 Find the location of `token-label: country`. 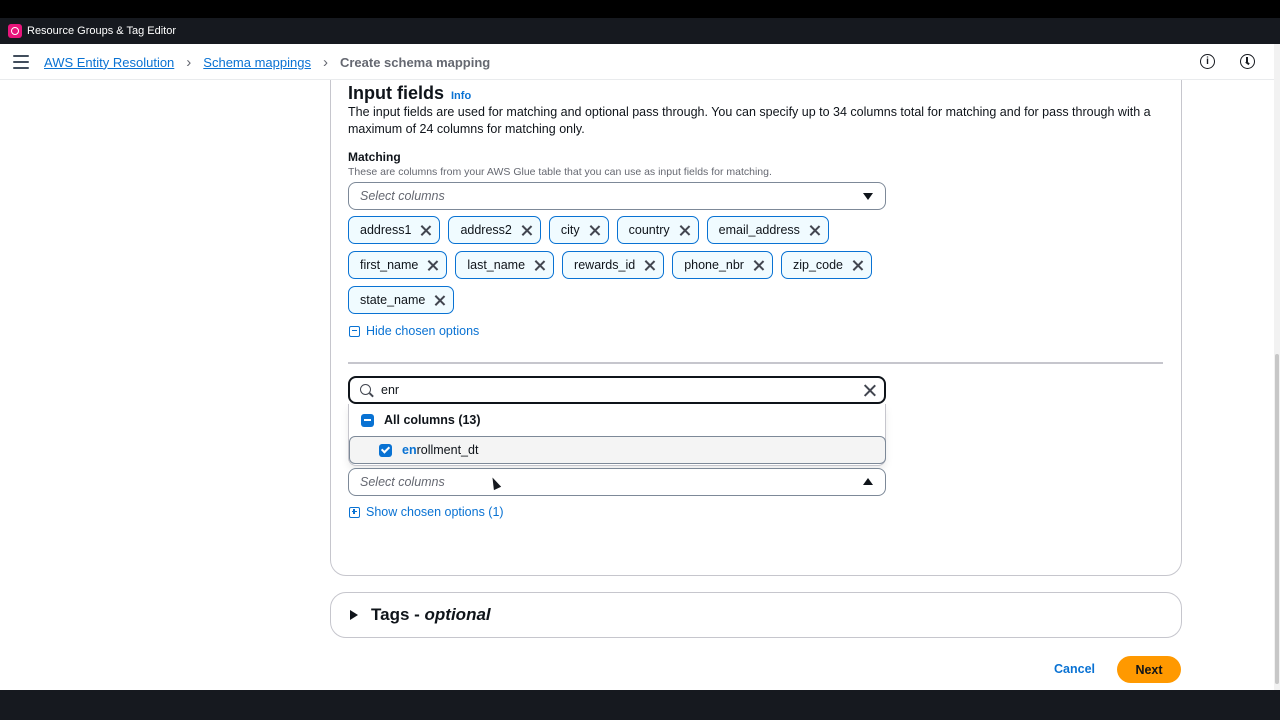

token-label: country is located at coordinates (649, 230).